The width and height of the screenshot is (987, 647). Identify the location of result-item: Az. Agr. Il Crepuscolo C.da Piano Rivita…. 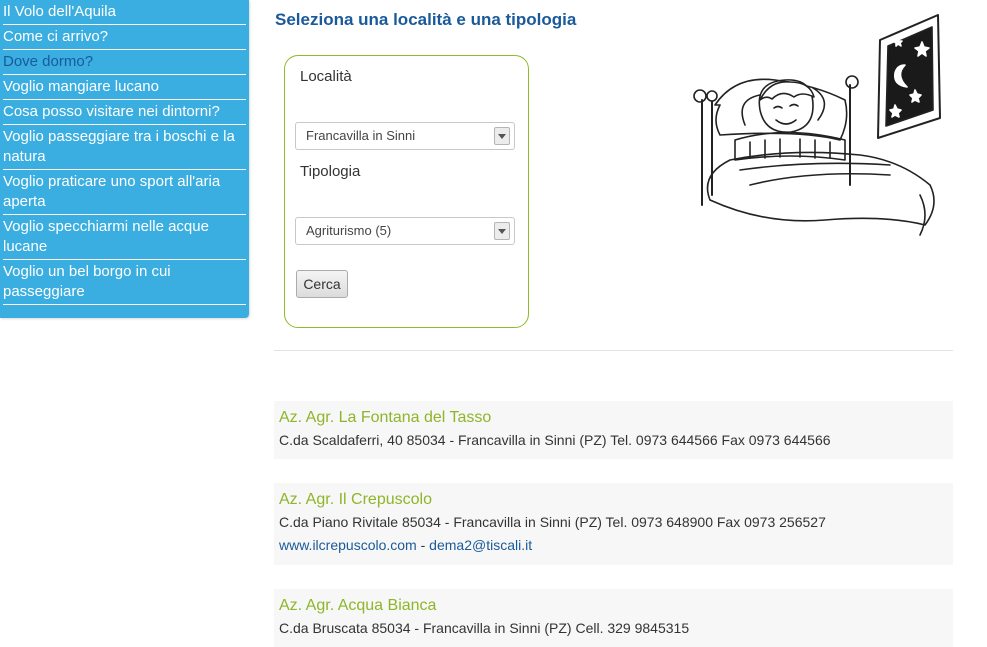
(613, 524).